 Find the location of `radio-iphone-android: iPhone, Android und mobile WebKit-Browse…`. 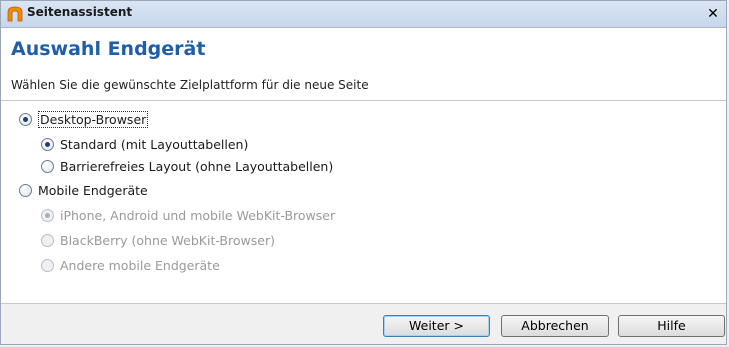

radio-iphone-android: iPhone, Android und mobile WebKit-Browse… is located at coordinates (188, 215).